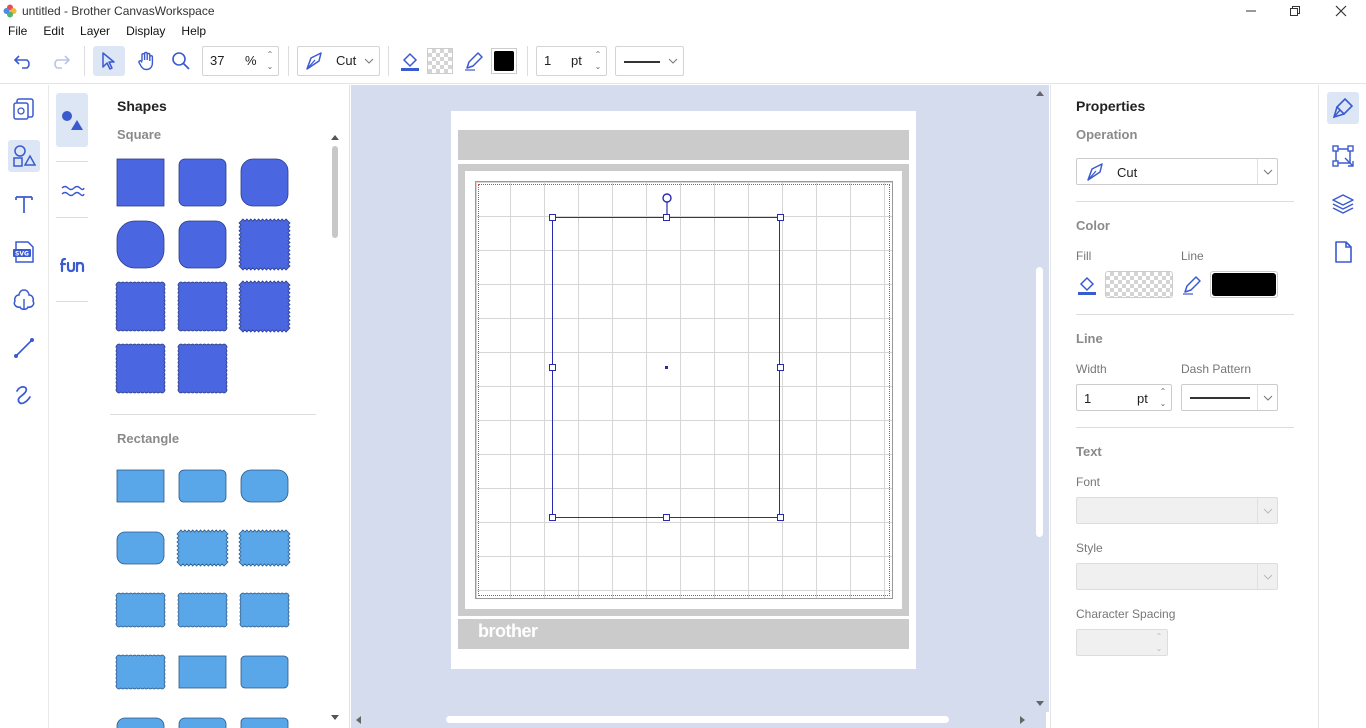  What do you see at coordinates (780, 367) in the screenshot?
I see `resize-handle-right` at bounding box center [780, 367].